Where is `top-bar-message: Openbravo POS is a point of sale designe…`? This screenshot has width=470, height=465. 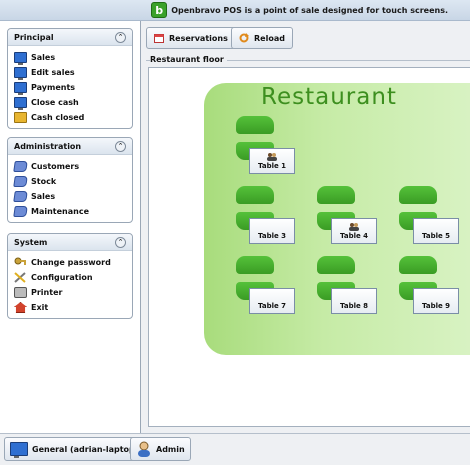 top-bar-message: Openbravo POS is a point of sale designe… is located at coordinates (309, 10).